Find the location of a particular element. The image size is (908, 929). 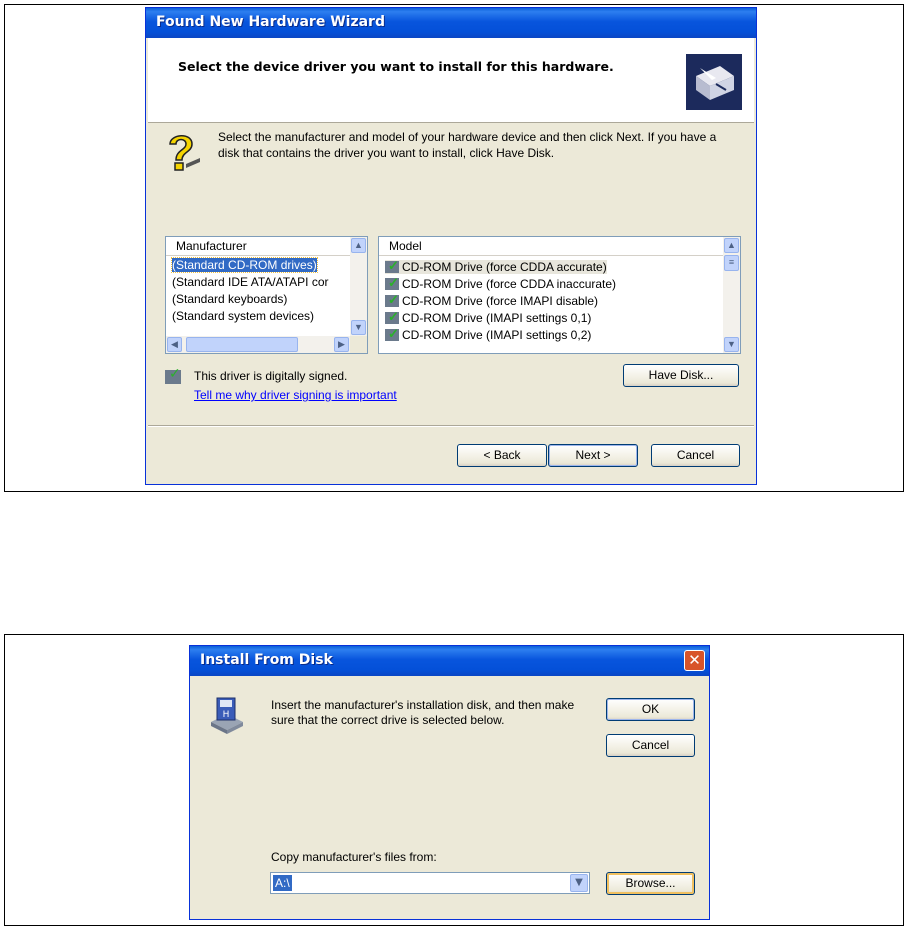

model-item: CD-ROM Drive (force CDDA inaccurate) is located at coordinates (551, 283).